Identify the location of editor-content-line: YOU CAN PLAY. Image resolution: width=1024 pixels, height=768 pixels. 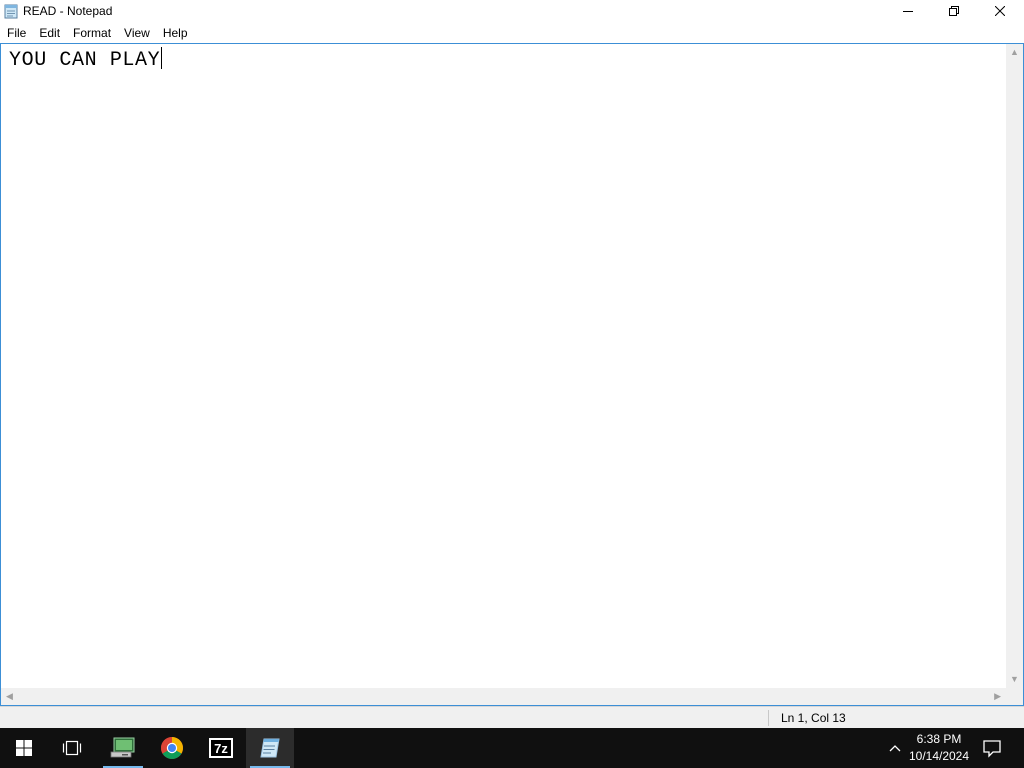
(86, 60).